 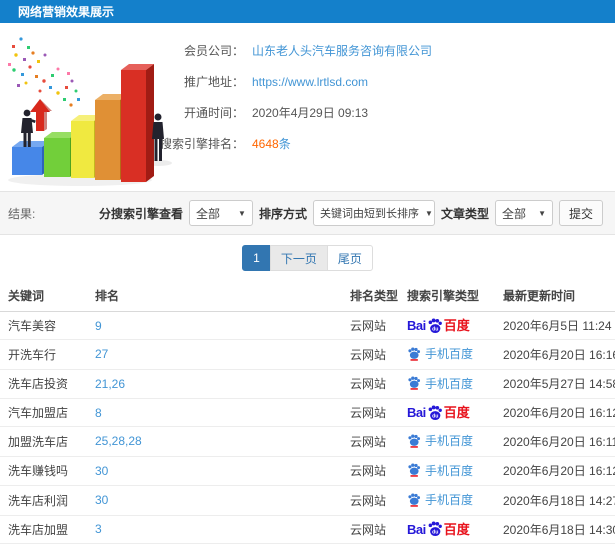 What do you see at coordinates (310, 113) in the screenshot?
I see `open-time-value: 2020年4月29日 09:13` at bounding box center [310, 113].